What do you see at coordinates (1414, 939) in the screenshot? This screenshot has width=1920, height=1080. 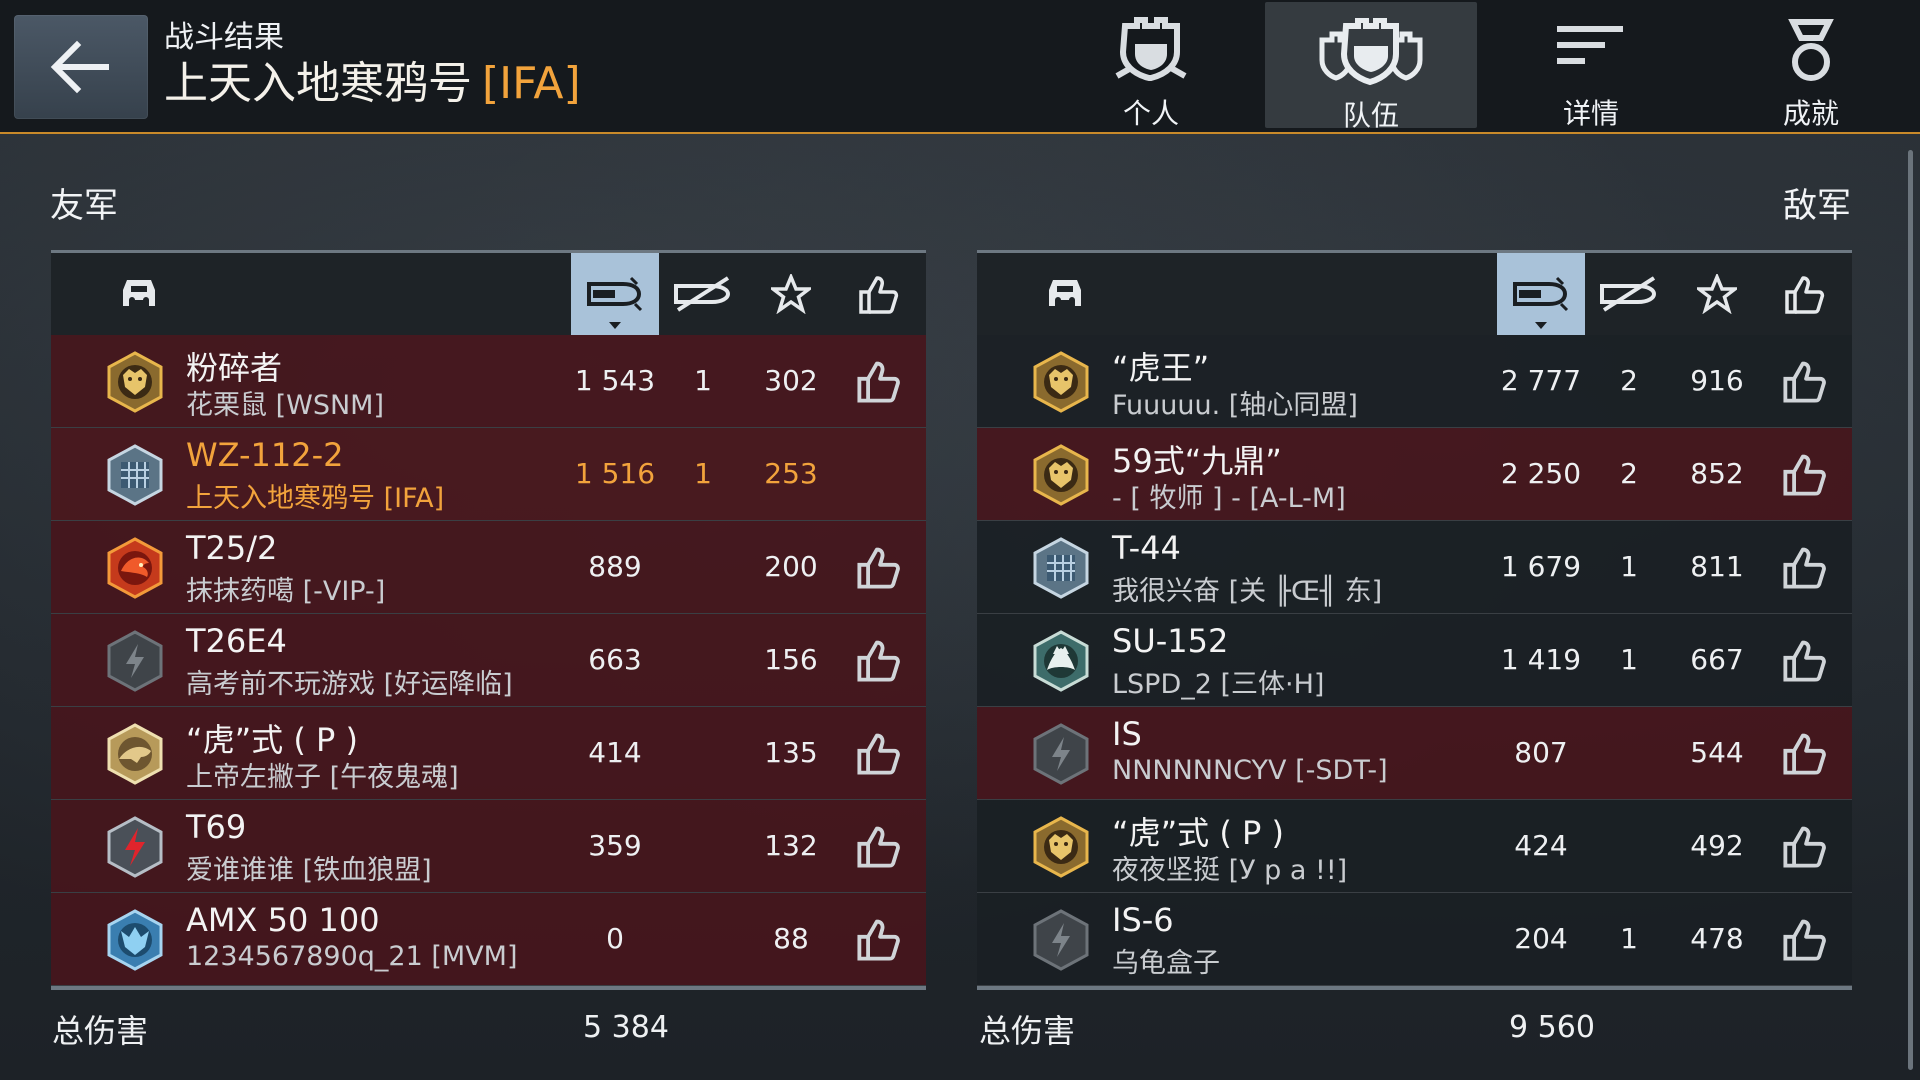 I see `player-row: IS-6 乌龟盒子 204 1 478` at bounding box center [1414, 939].